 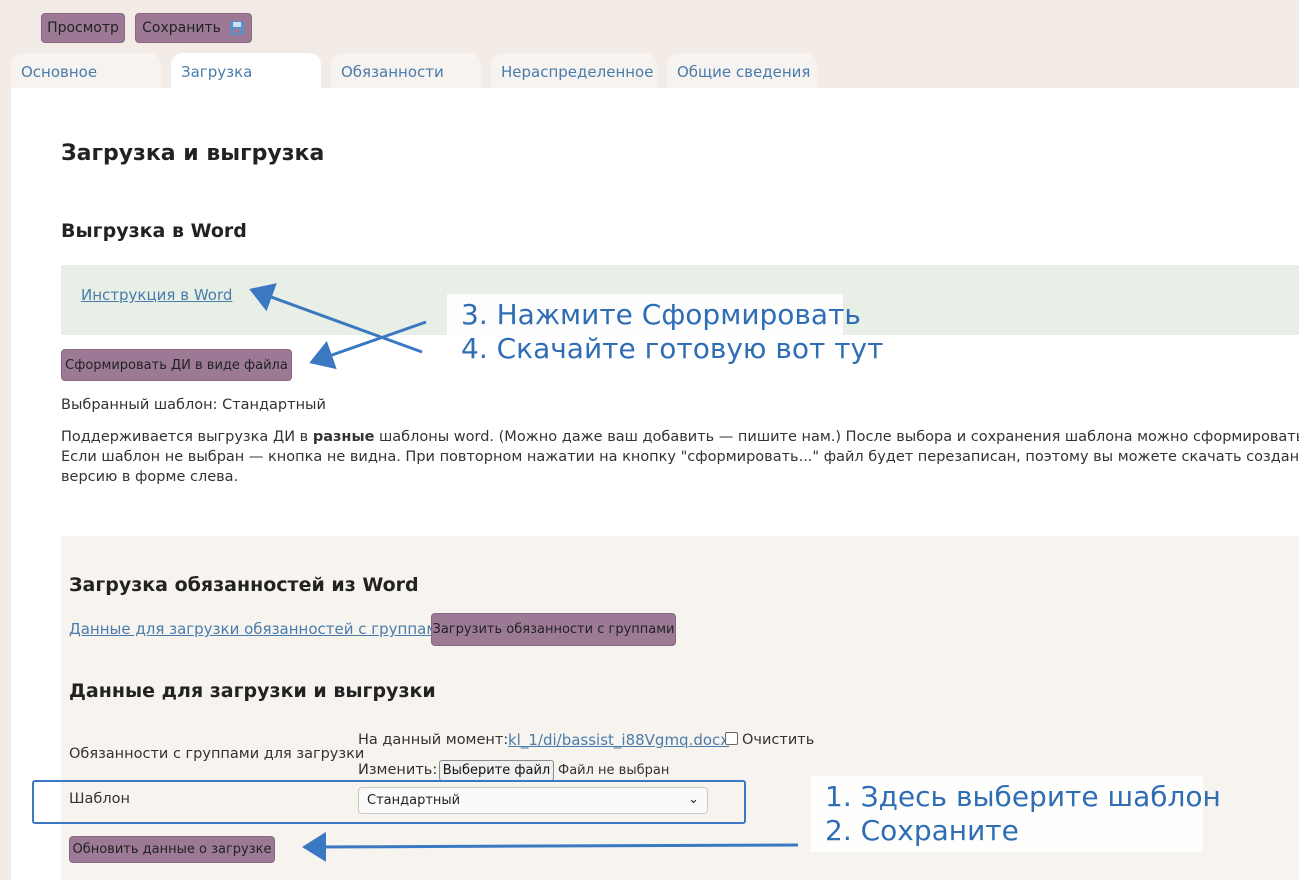 What do you see at coordinates (181, 28) in the screenshot?
I see `save-button-label: Сохранить` at bounding box center [181, 28].